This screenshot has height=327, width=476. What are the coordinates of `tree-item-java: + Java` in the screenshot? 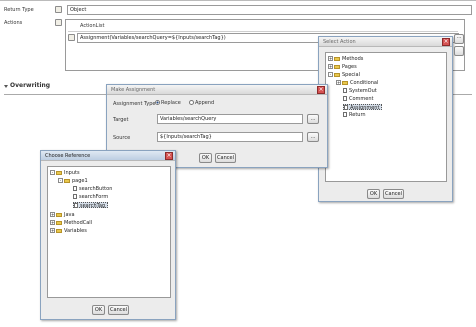 It's located at (62, 215).